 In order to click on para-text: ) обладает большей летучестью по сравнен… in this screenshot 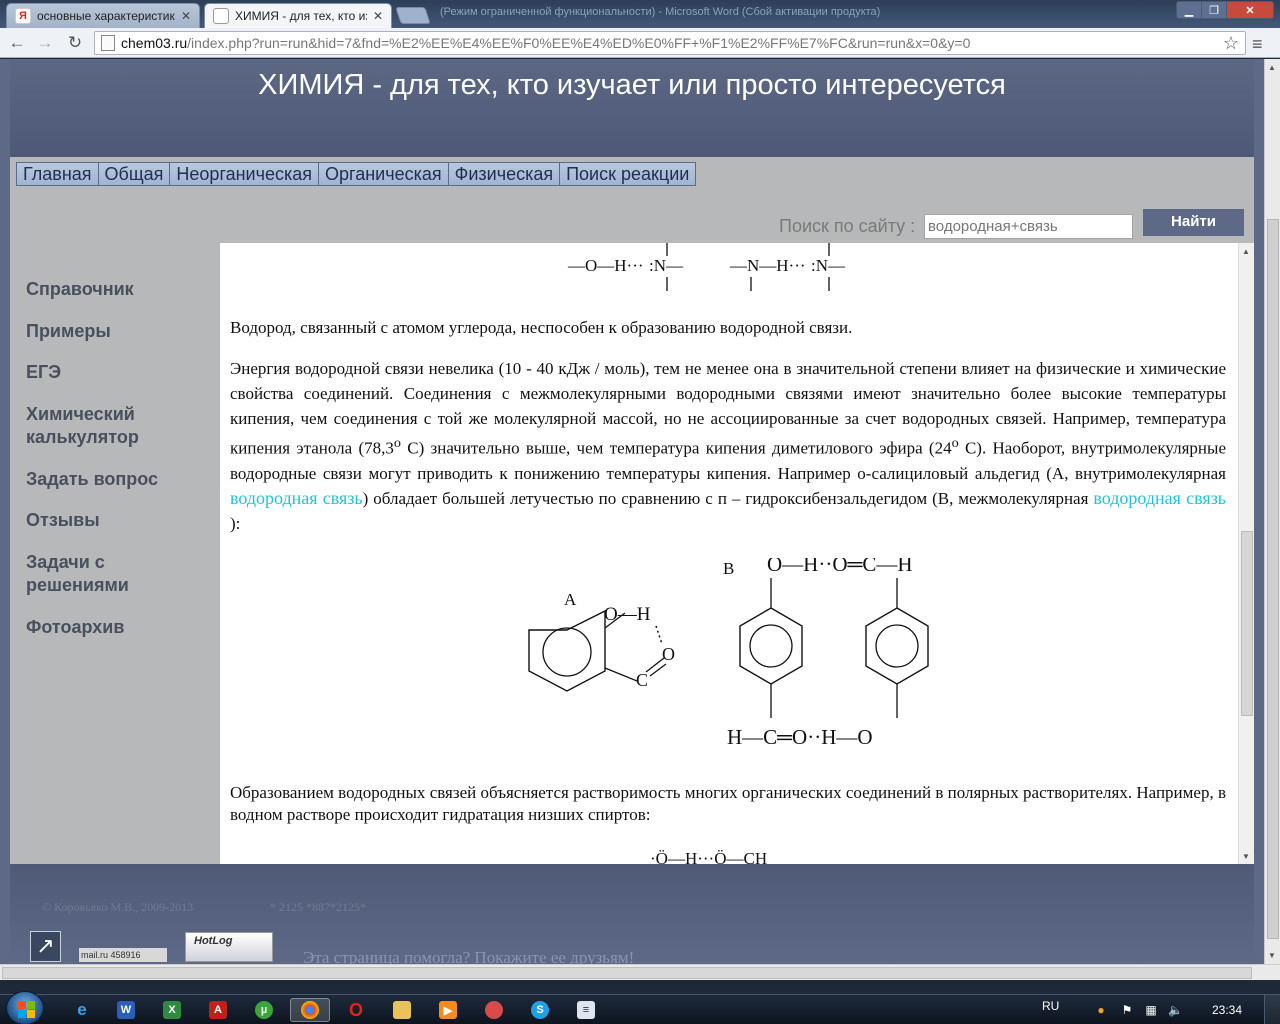, I will do `click(728, 498)`.